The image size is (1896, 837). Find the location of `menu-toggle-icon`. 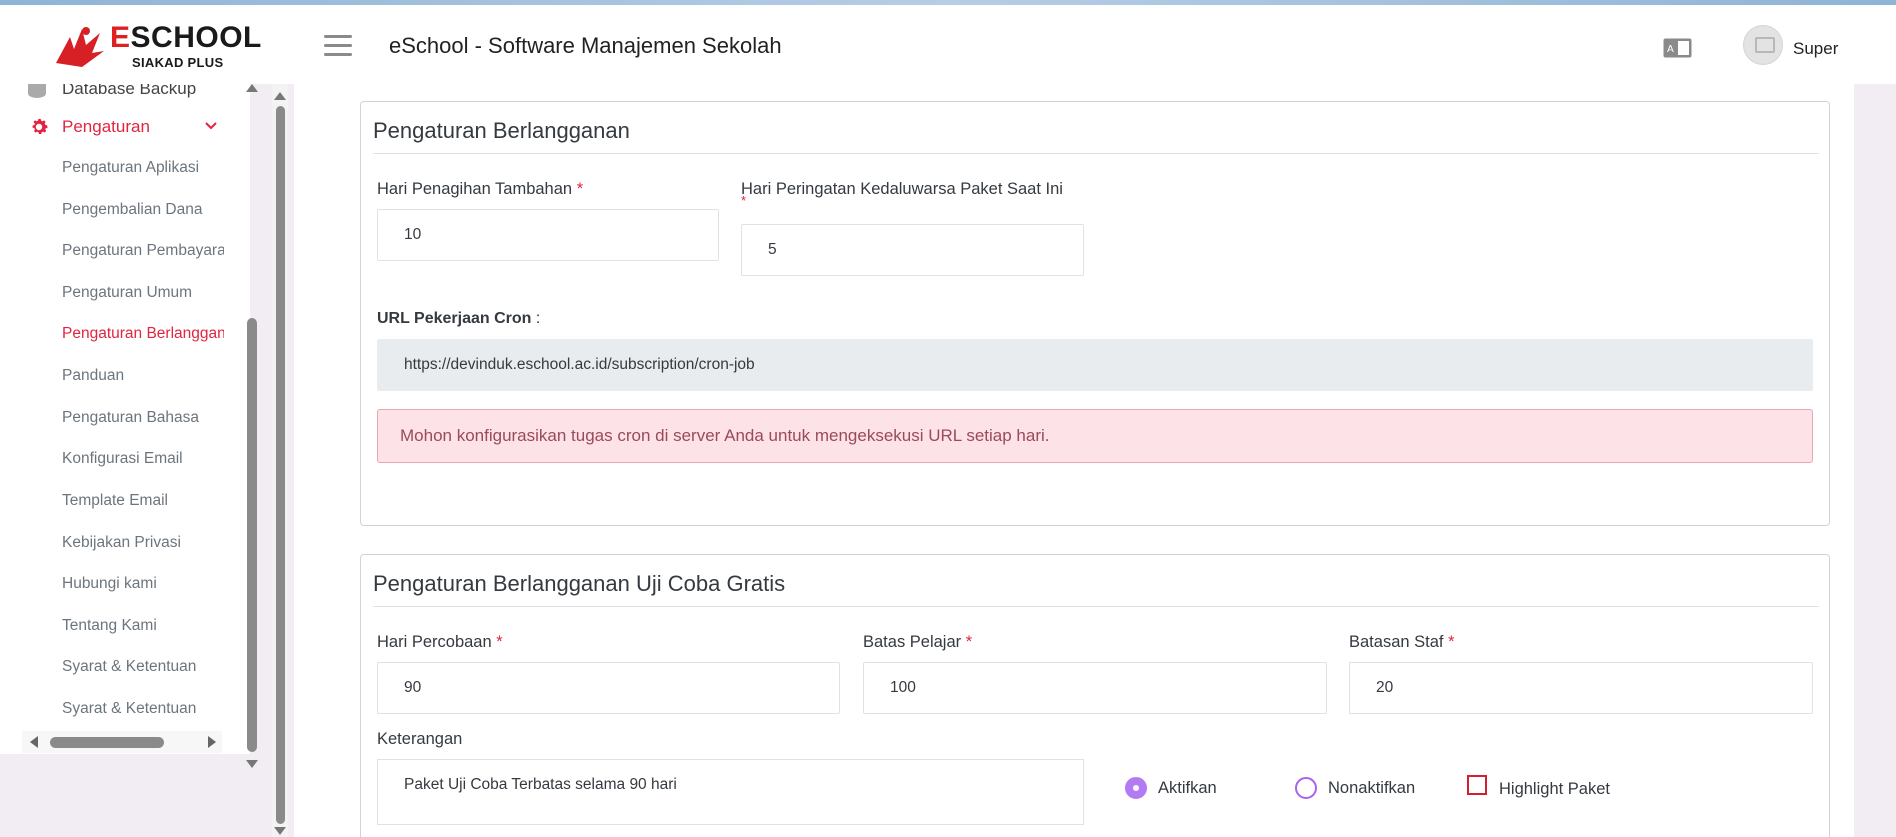

menu-toggle-icon is located at coordinates (338, 47).